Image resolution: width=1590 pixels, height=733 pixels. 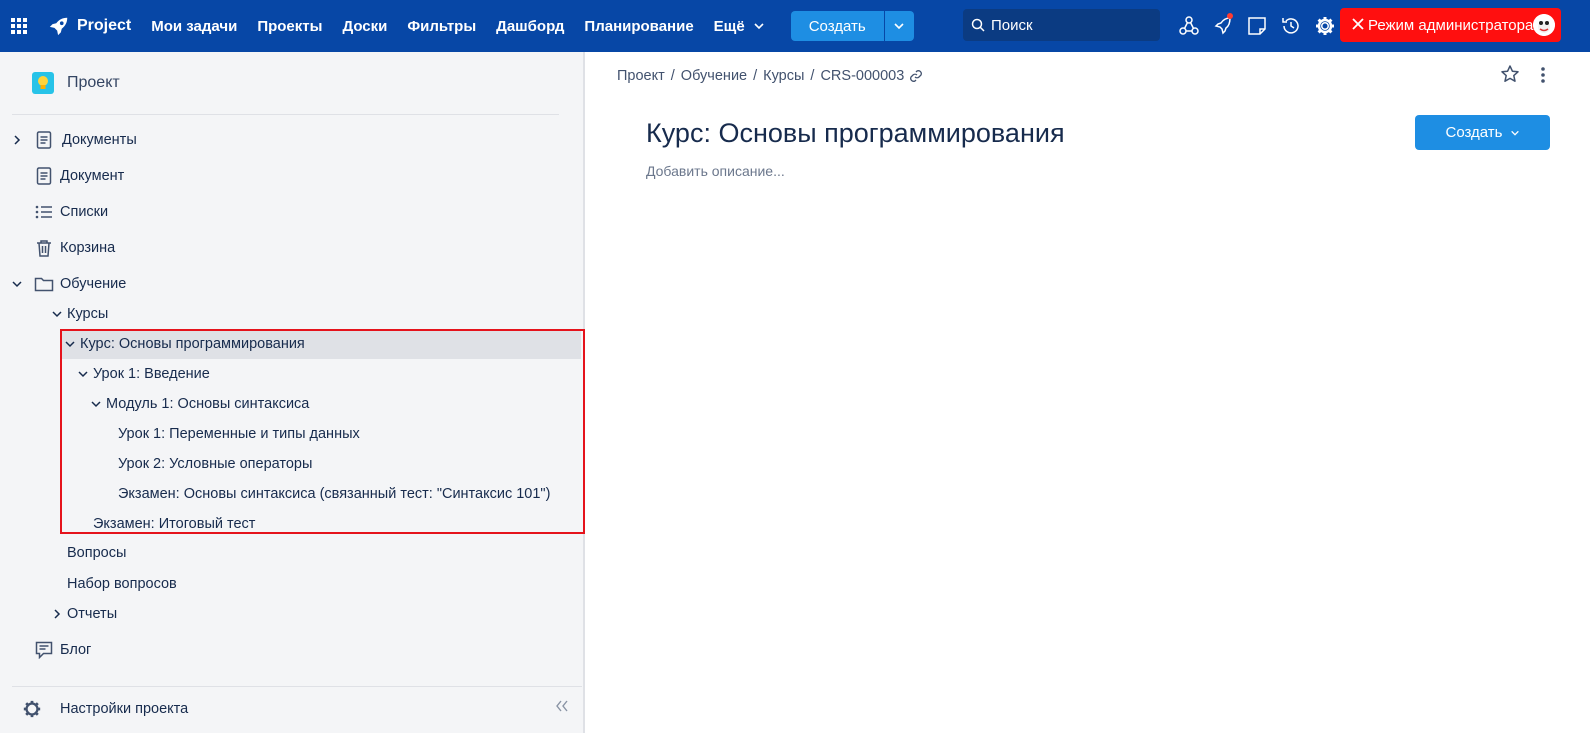 What do you see at coordinates (104, 25) in the screenshot?
I see `brand-name: Project` at bounding box center [104, 25].